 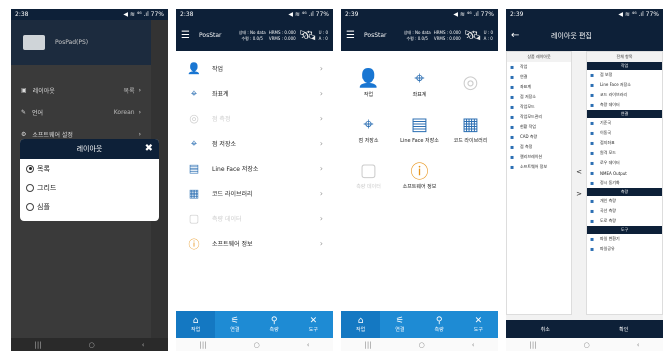 I want to click on grid-item-survey-data: ▢ 측량 데이터, so click(x=368, y=174).